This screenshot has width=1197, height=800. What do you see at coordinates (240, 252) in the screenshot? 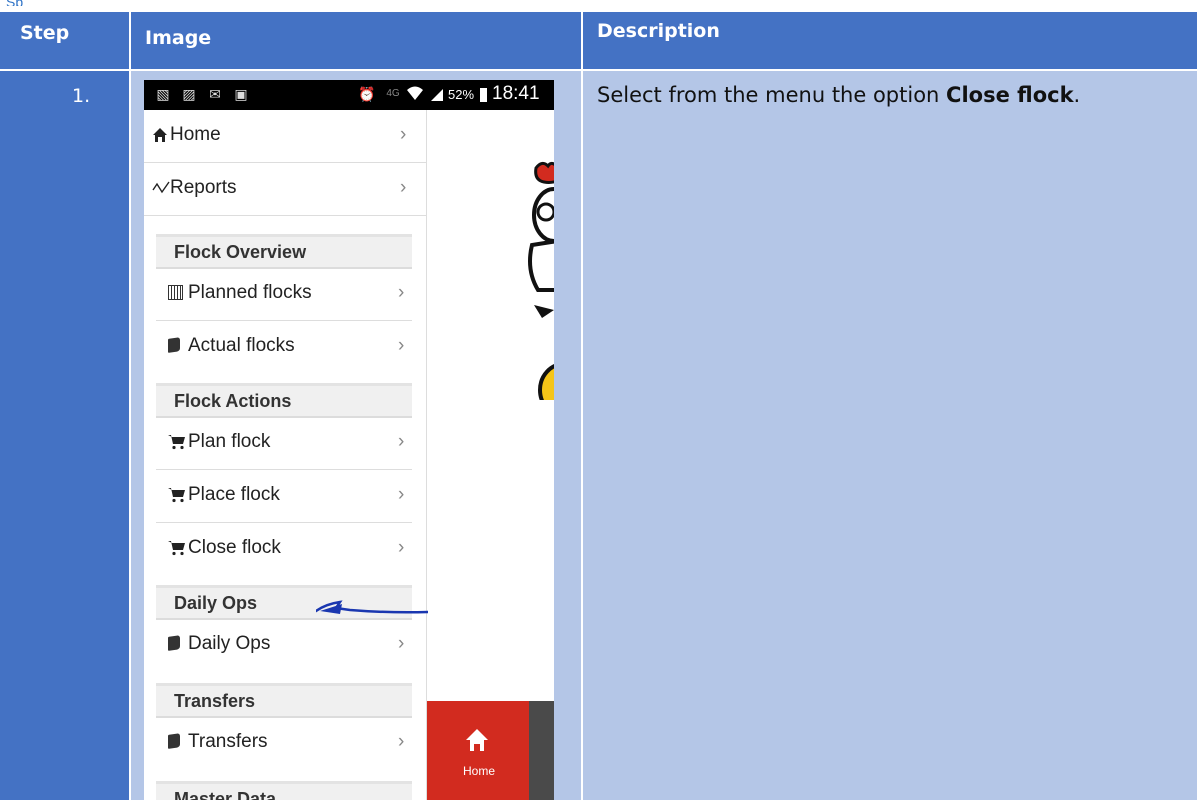
I see `section-title: Flock Overview` at bounding box center [240, 252].